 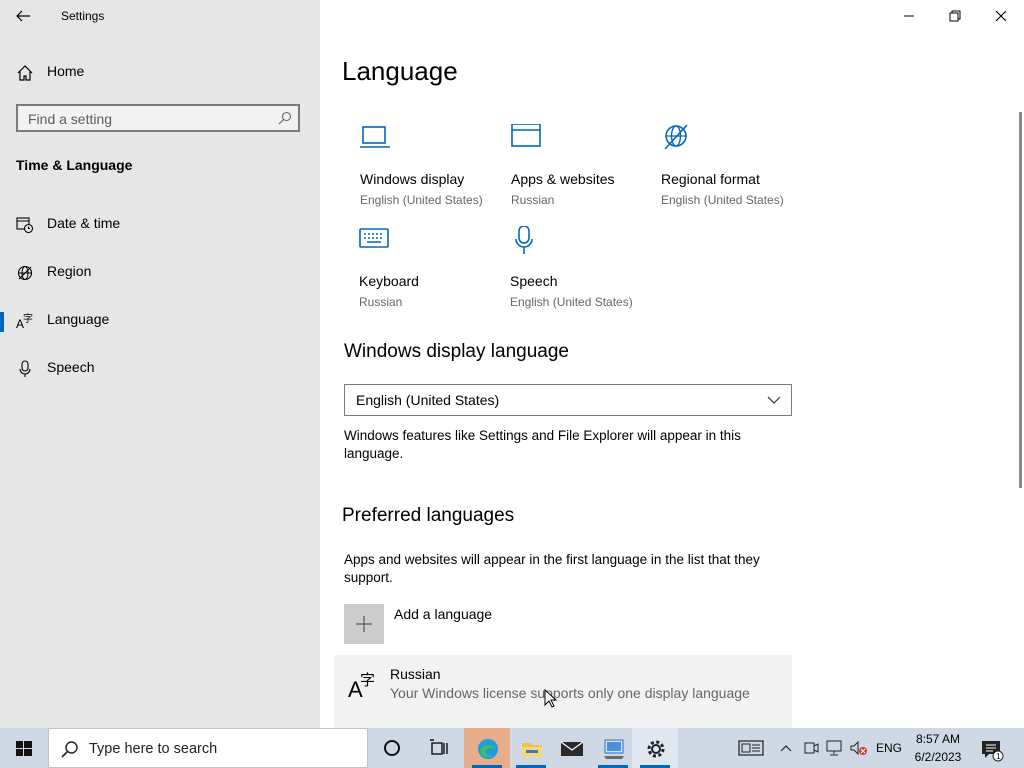 I want to click on edge-button, so click(x=487, y=748).